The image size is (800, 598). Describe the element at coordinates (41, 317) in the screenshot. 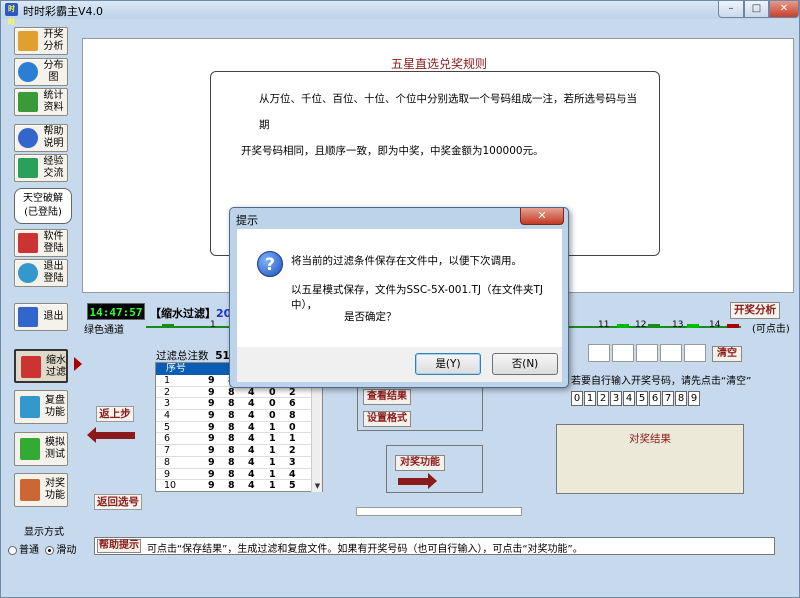

I see `sidebar-item-exit: 退出` at that location.